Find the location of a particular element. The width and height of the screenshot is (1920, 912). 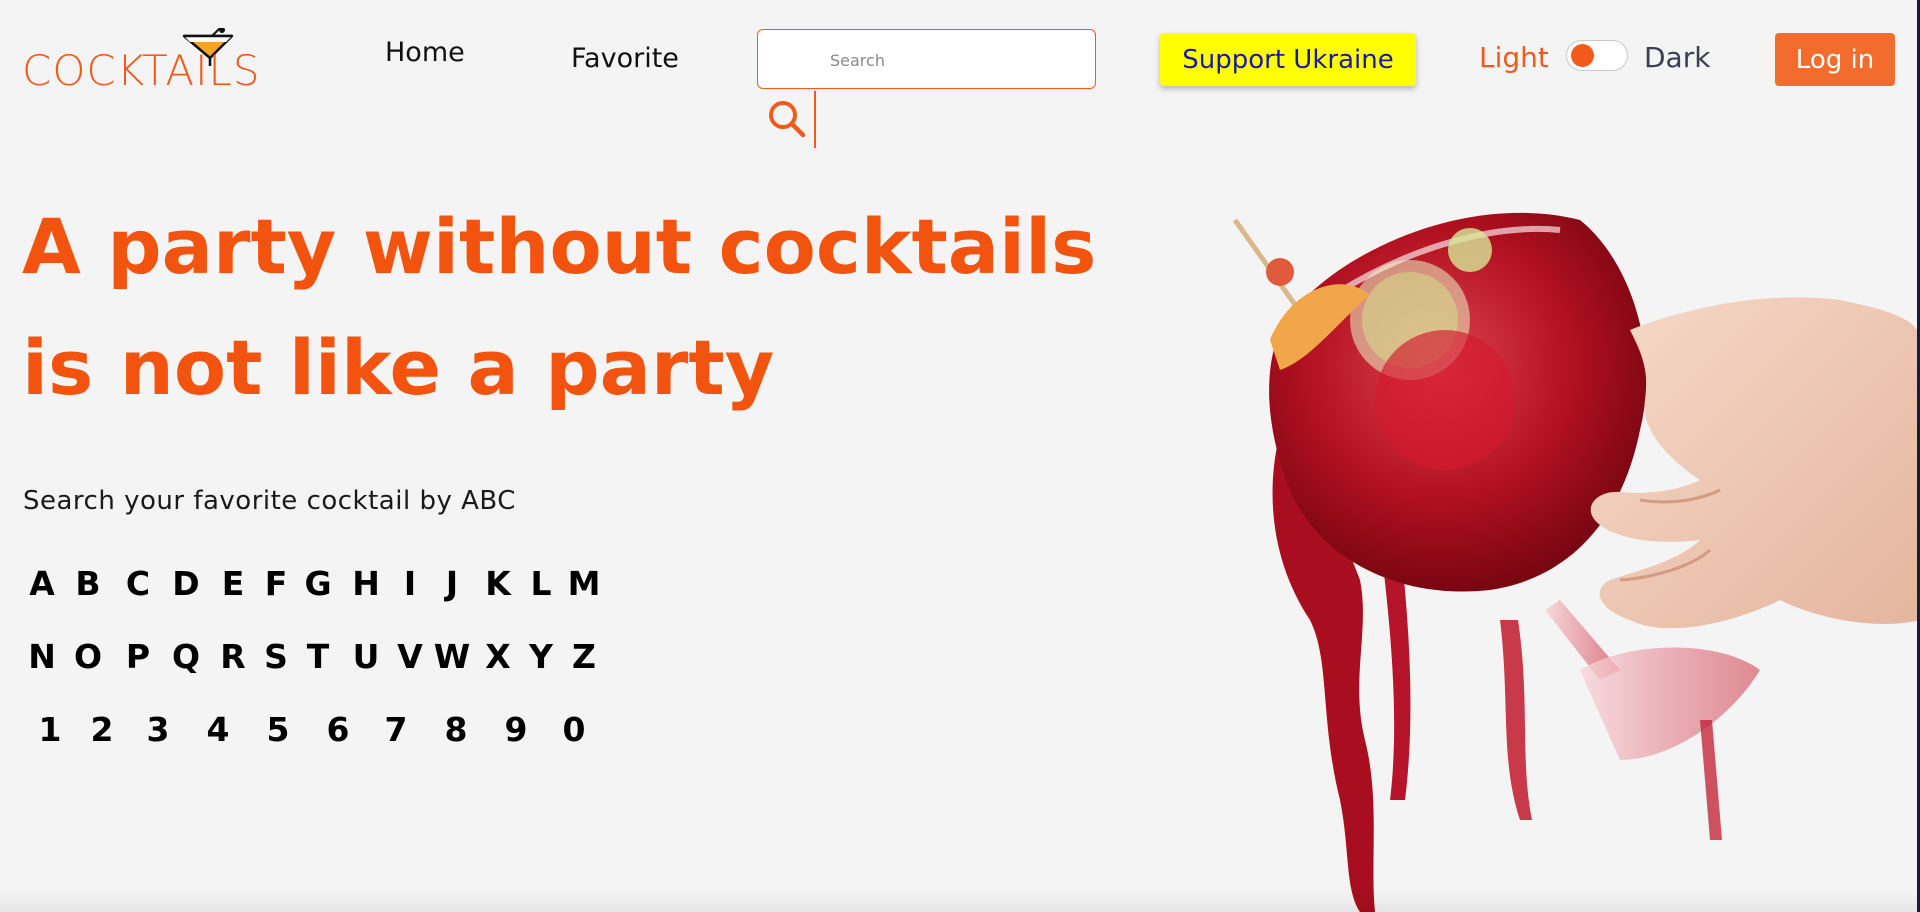

abc-key: 6 is located at coordinates (338, 730).